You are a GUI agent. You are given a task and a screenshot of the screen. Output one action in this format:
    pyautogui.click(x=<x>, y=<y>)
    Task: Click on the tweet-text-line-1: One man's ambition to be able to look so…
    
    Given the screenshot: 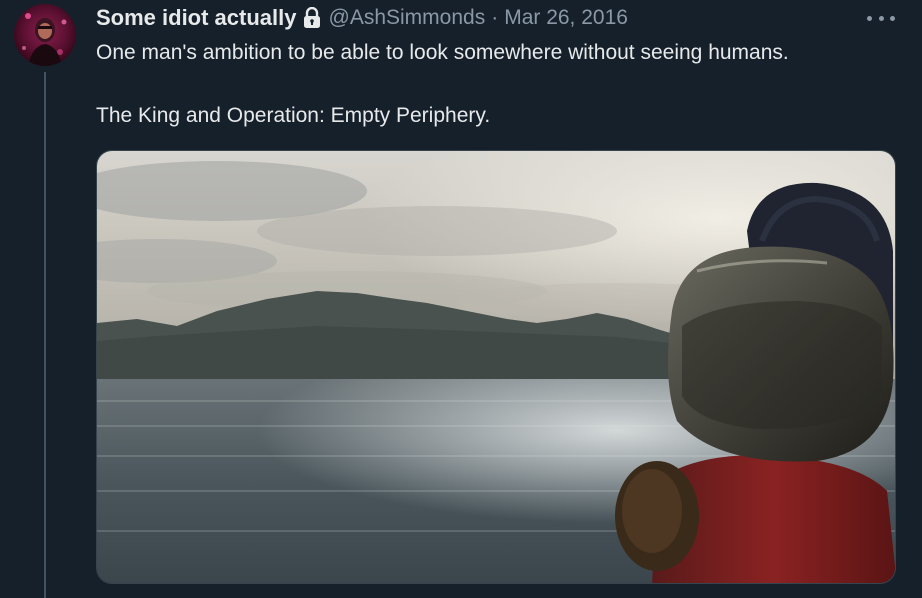 What is the action you would take?
    pyautogui.click(x=442, y=52)
    